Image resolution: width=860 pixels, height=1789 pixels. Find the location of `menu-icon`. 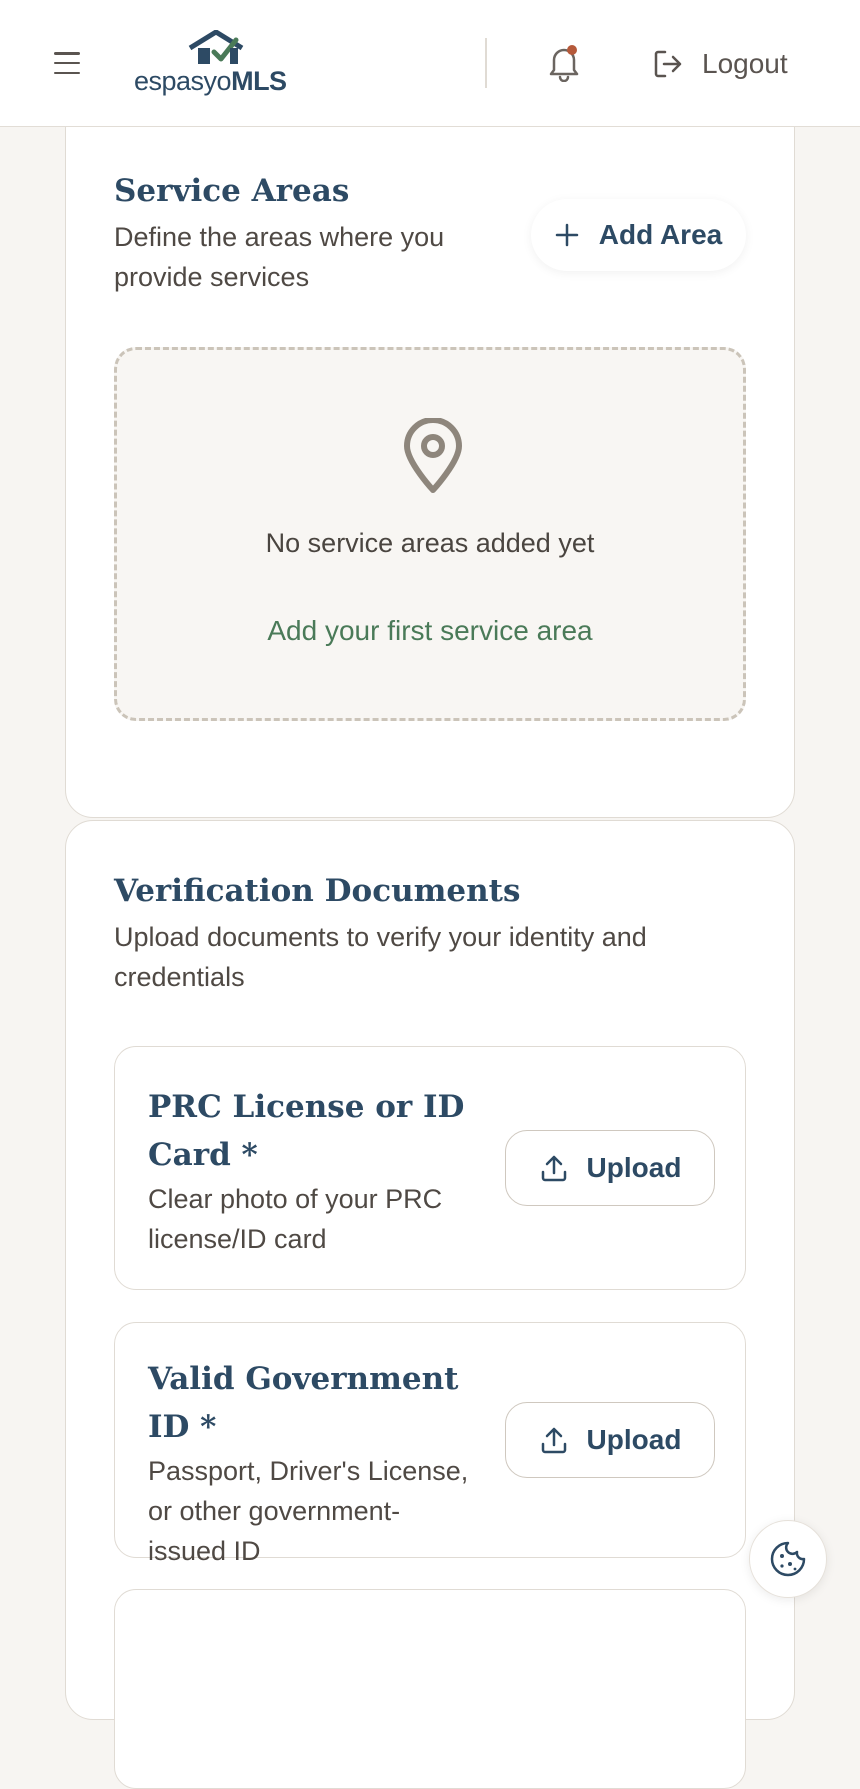

menu-icon is located at coordinates (67, 63).